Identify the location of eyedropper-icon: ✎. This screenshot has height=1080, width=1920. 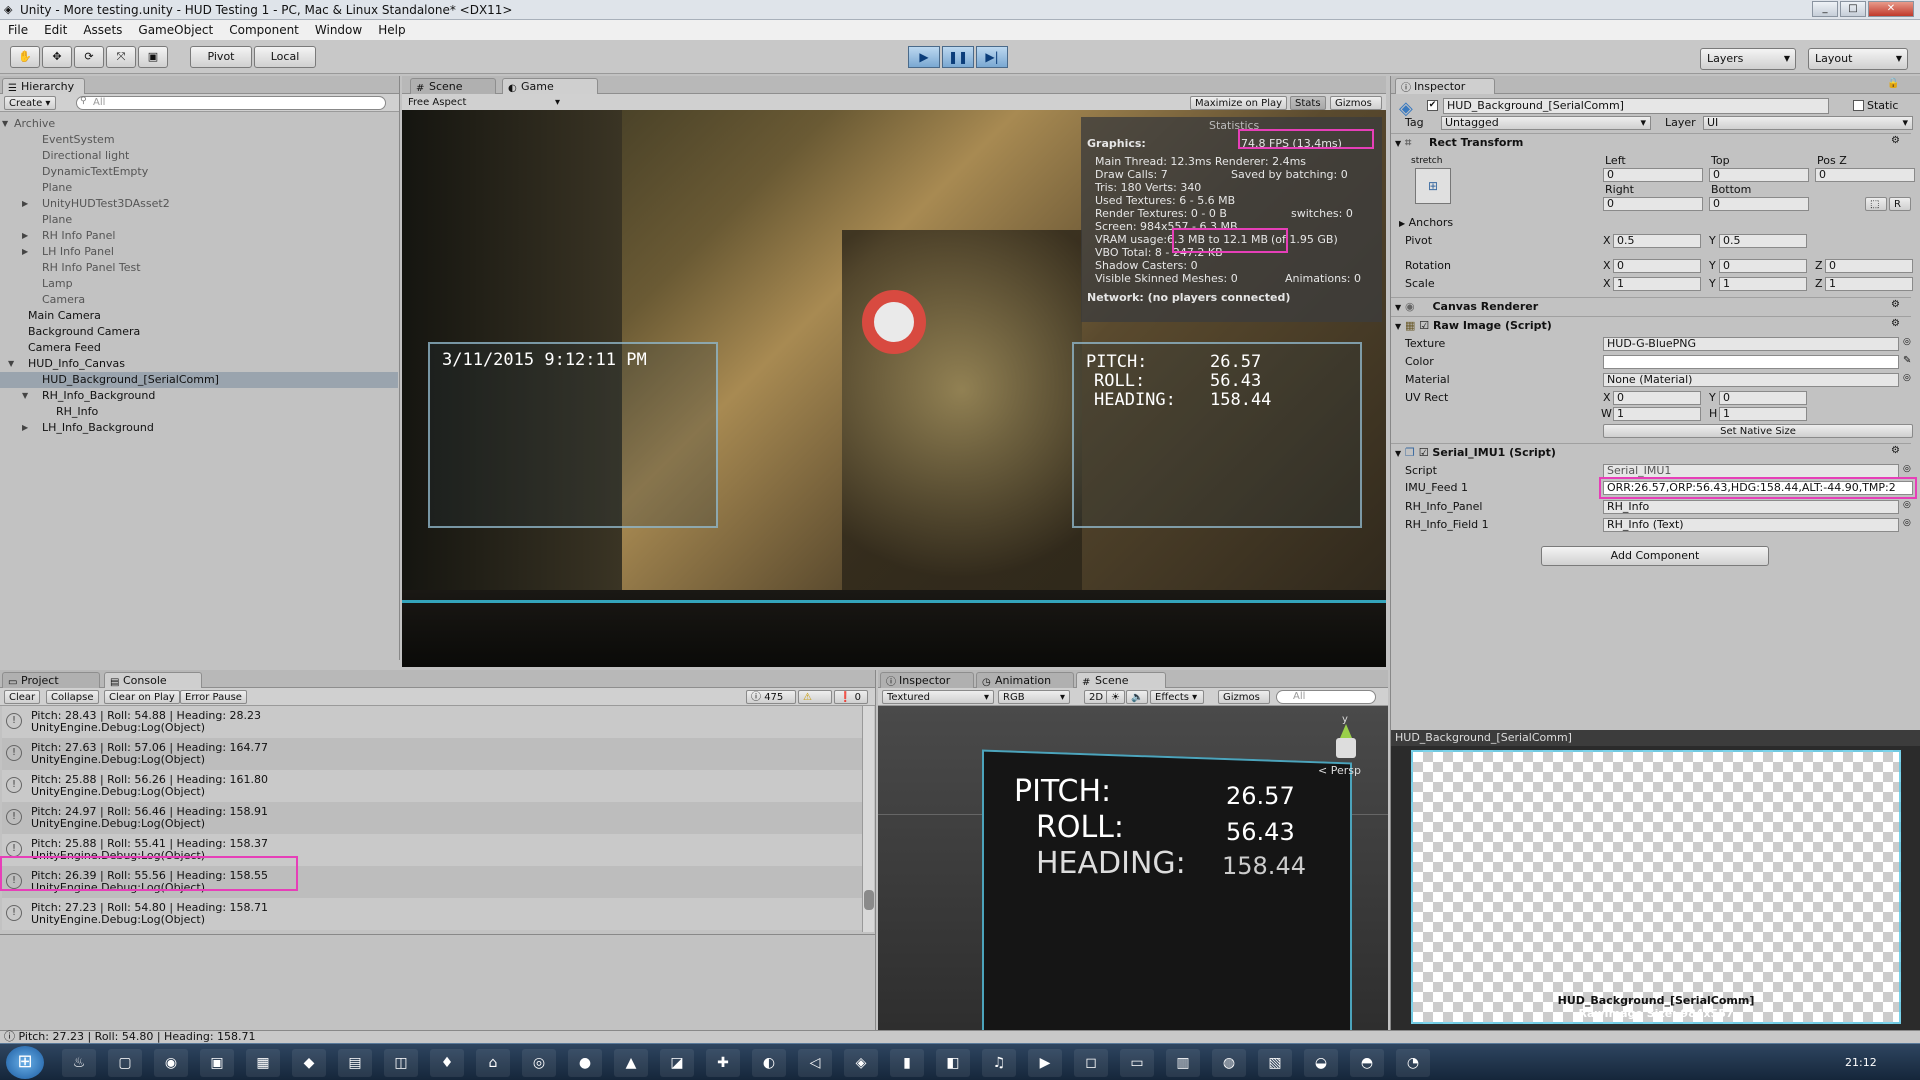
(1907, 360).